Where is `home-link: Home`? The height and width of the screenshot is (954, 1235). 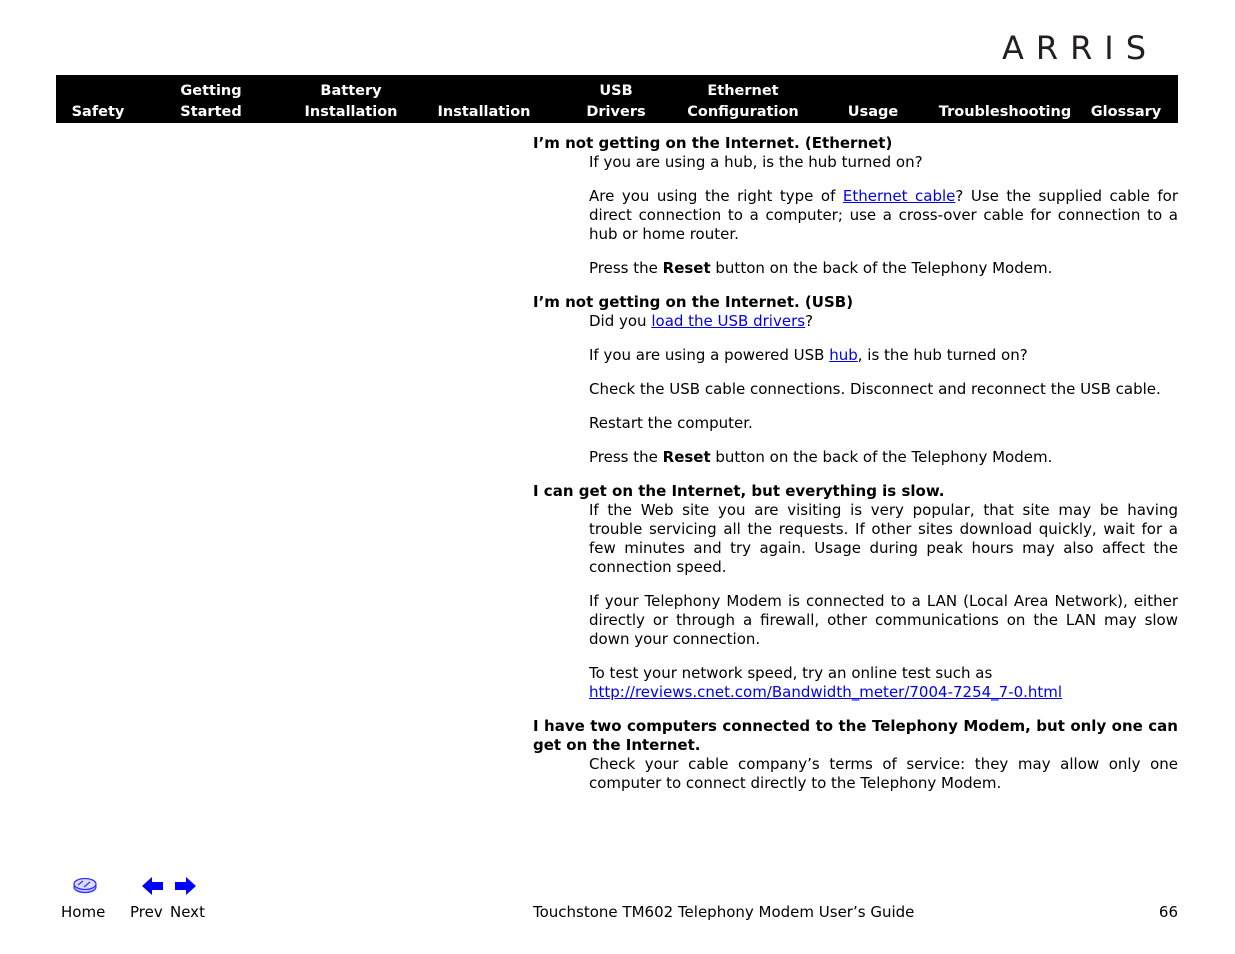 home-link: Home is located at coordinates (83, 912).